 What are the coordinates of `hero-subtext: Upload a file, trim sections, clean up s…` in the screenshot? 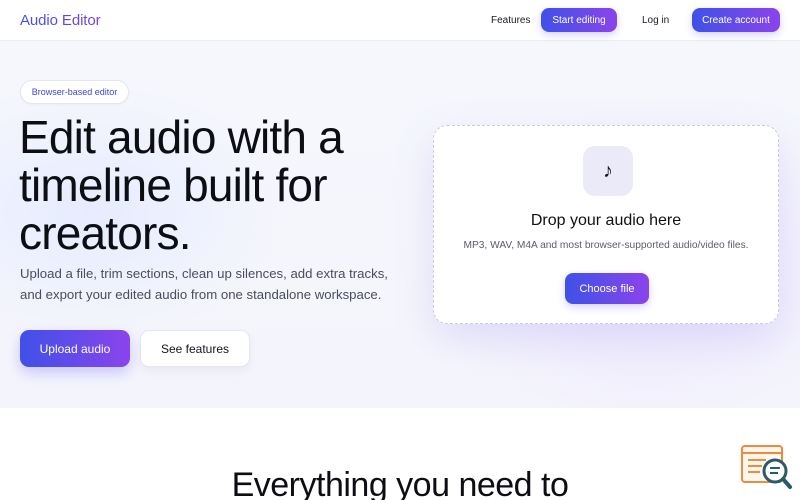 It's located at (204, 284).